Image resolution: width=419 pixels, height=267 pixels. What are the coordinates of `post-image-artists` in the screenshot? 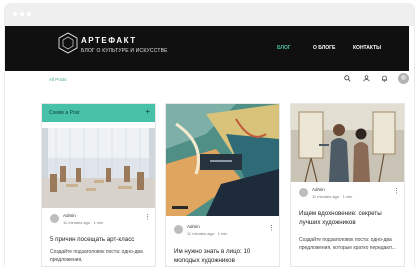 It's located at (347, 143).